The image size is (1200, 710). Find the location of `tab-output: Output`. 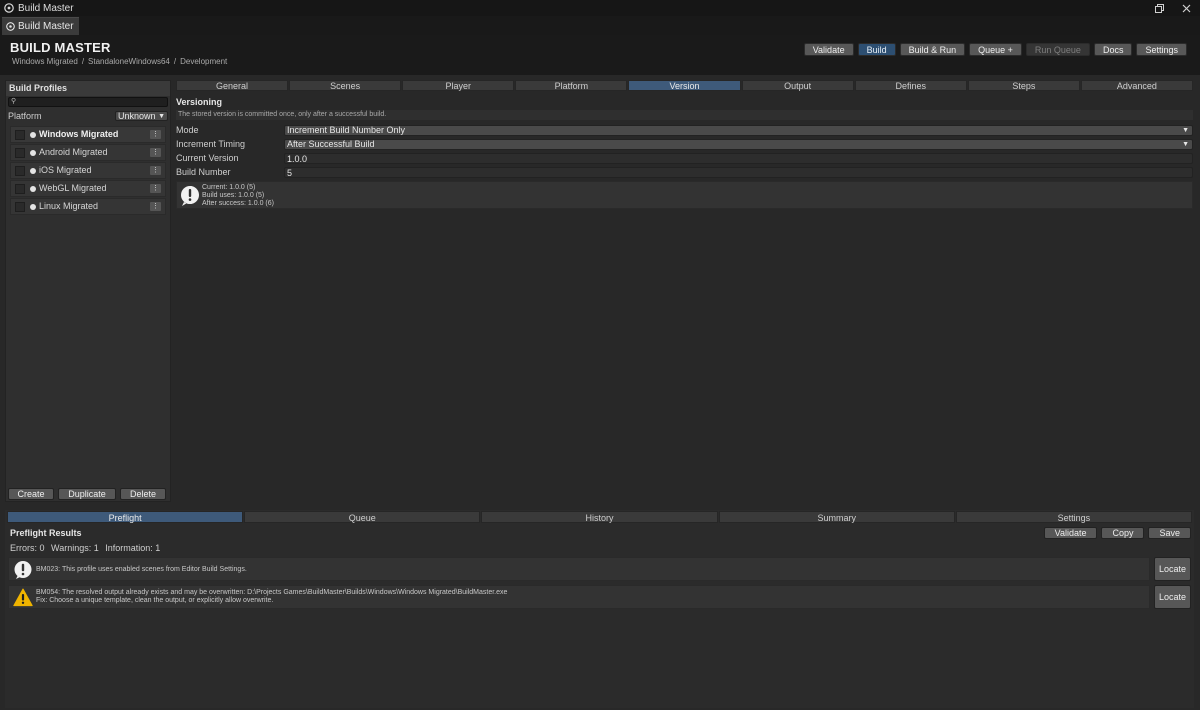

tab-output: Output is located at coordinates (797, 85).